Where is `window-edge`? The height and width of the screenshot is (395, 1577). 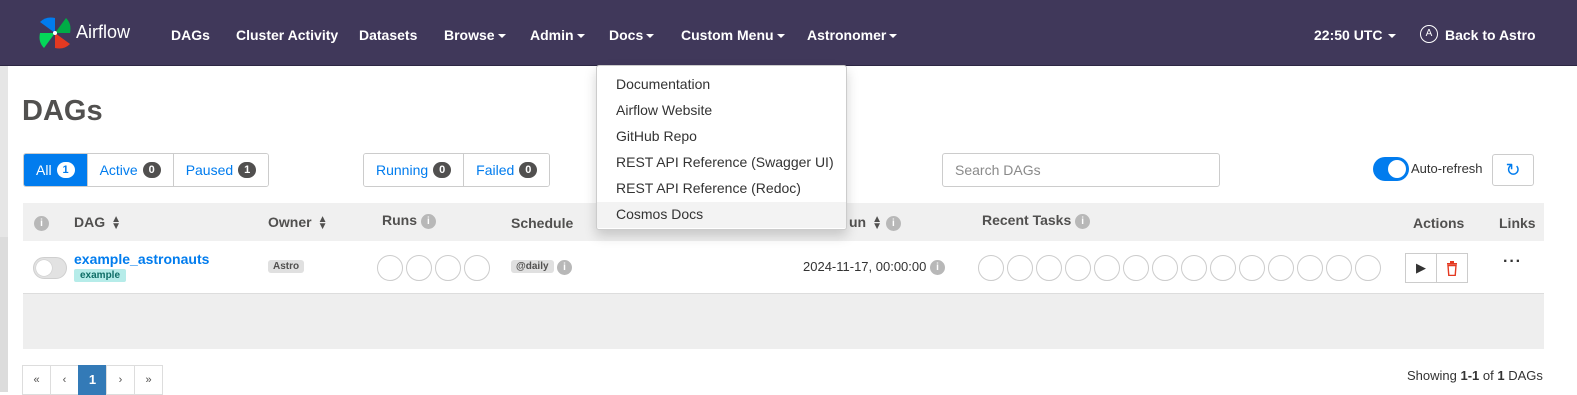 window-edge is located at coordinates (4, 314).